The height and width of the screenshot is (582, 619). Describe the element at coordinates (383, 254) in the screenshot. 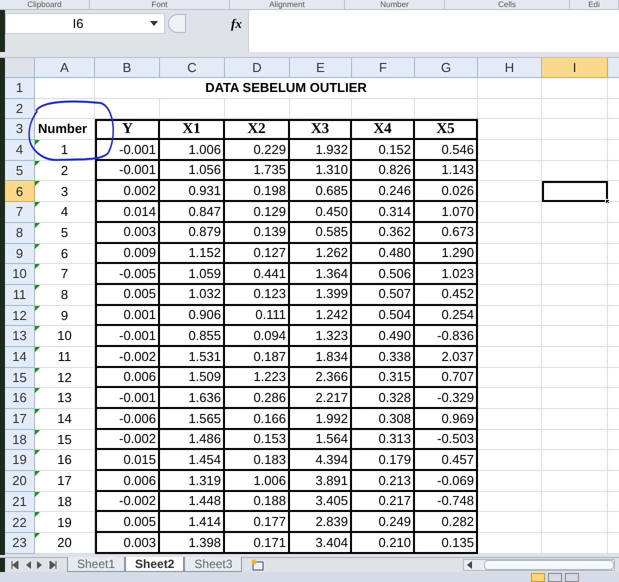

I see `grid-cell: 0.480` at that location.